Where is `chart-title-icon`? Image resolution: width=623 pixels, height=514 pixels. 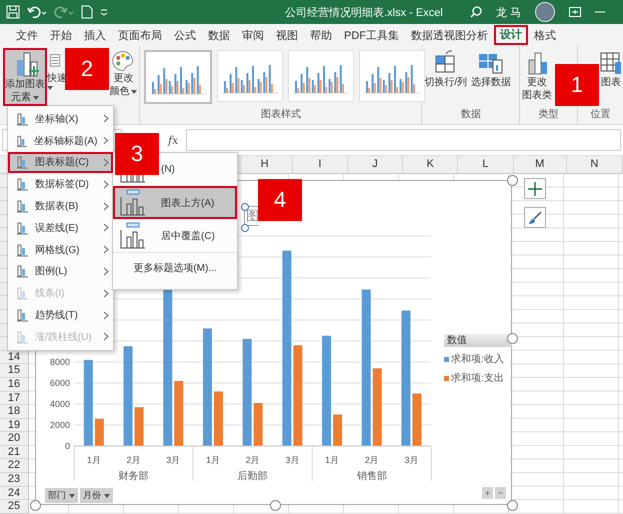 chart-title-icon is located at coordinates (133, 202).